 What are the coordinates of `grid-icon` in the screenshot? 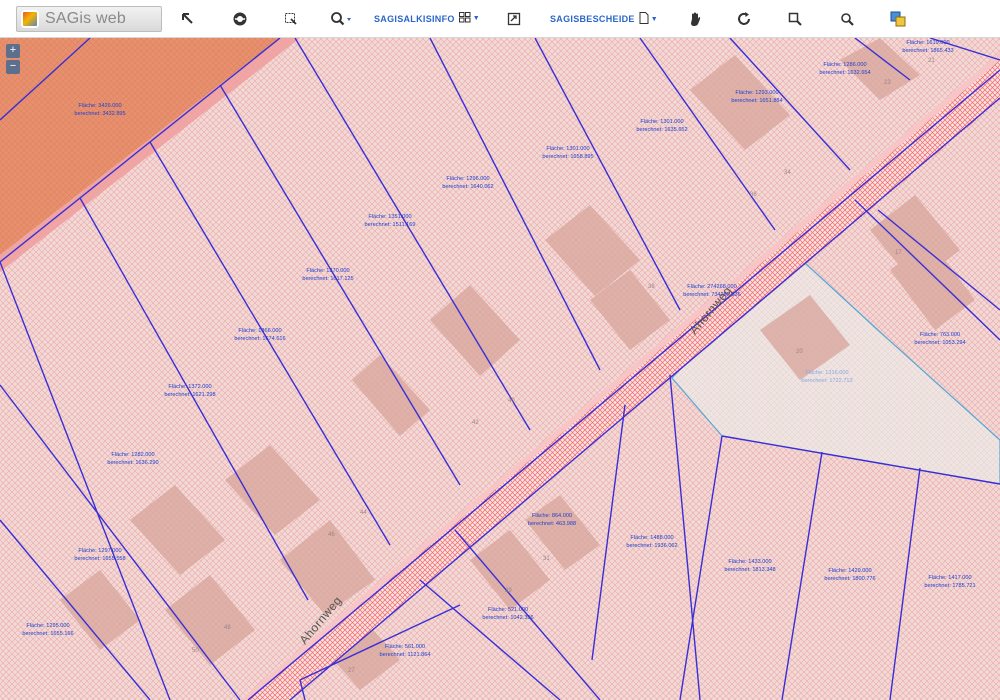 It's located at (464, 18).